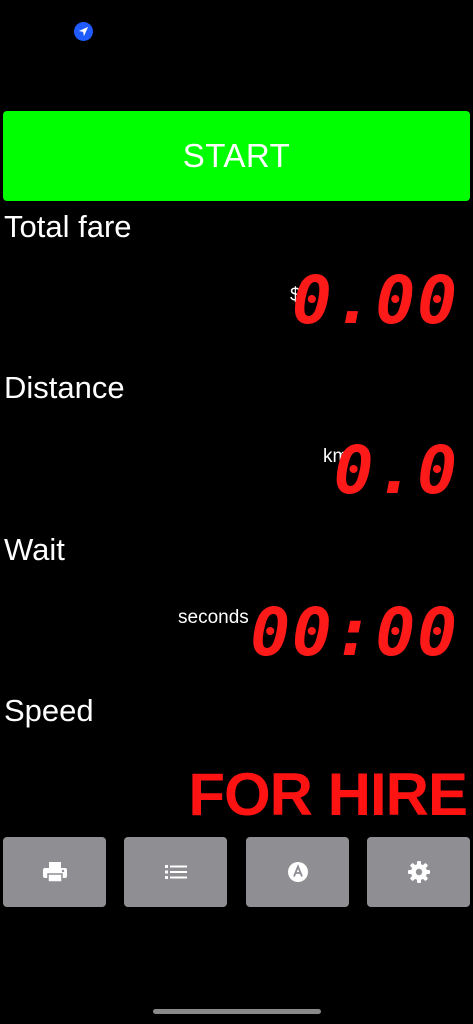 The width and height of the screenshot is (473, 1024). I want to click on wait-unit-label: seconds, so click(213, 617).